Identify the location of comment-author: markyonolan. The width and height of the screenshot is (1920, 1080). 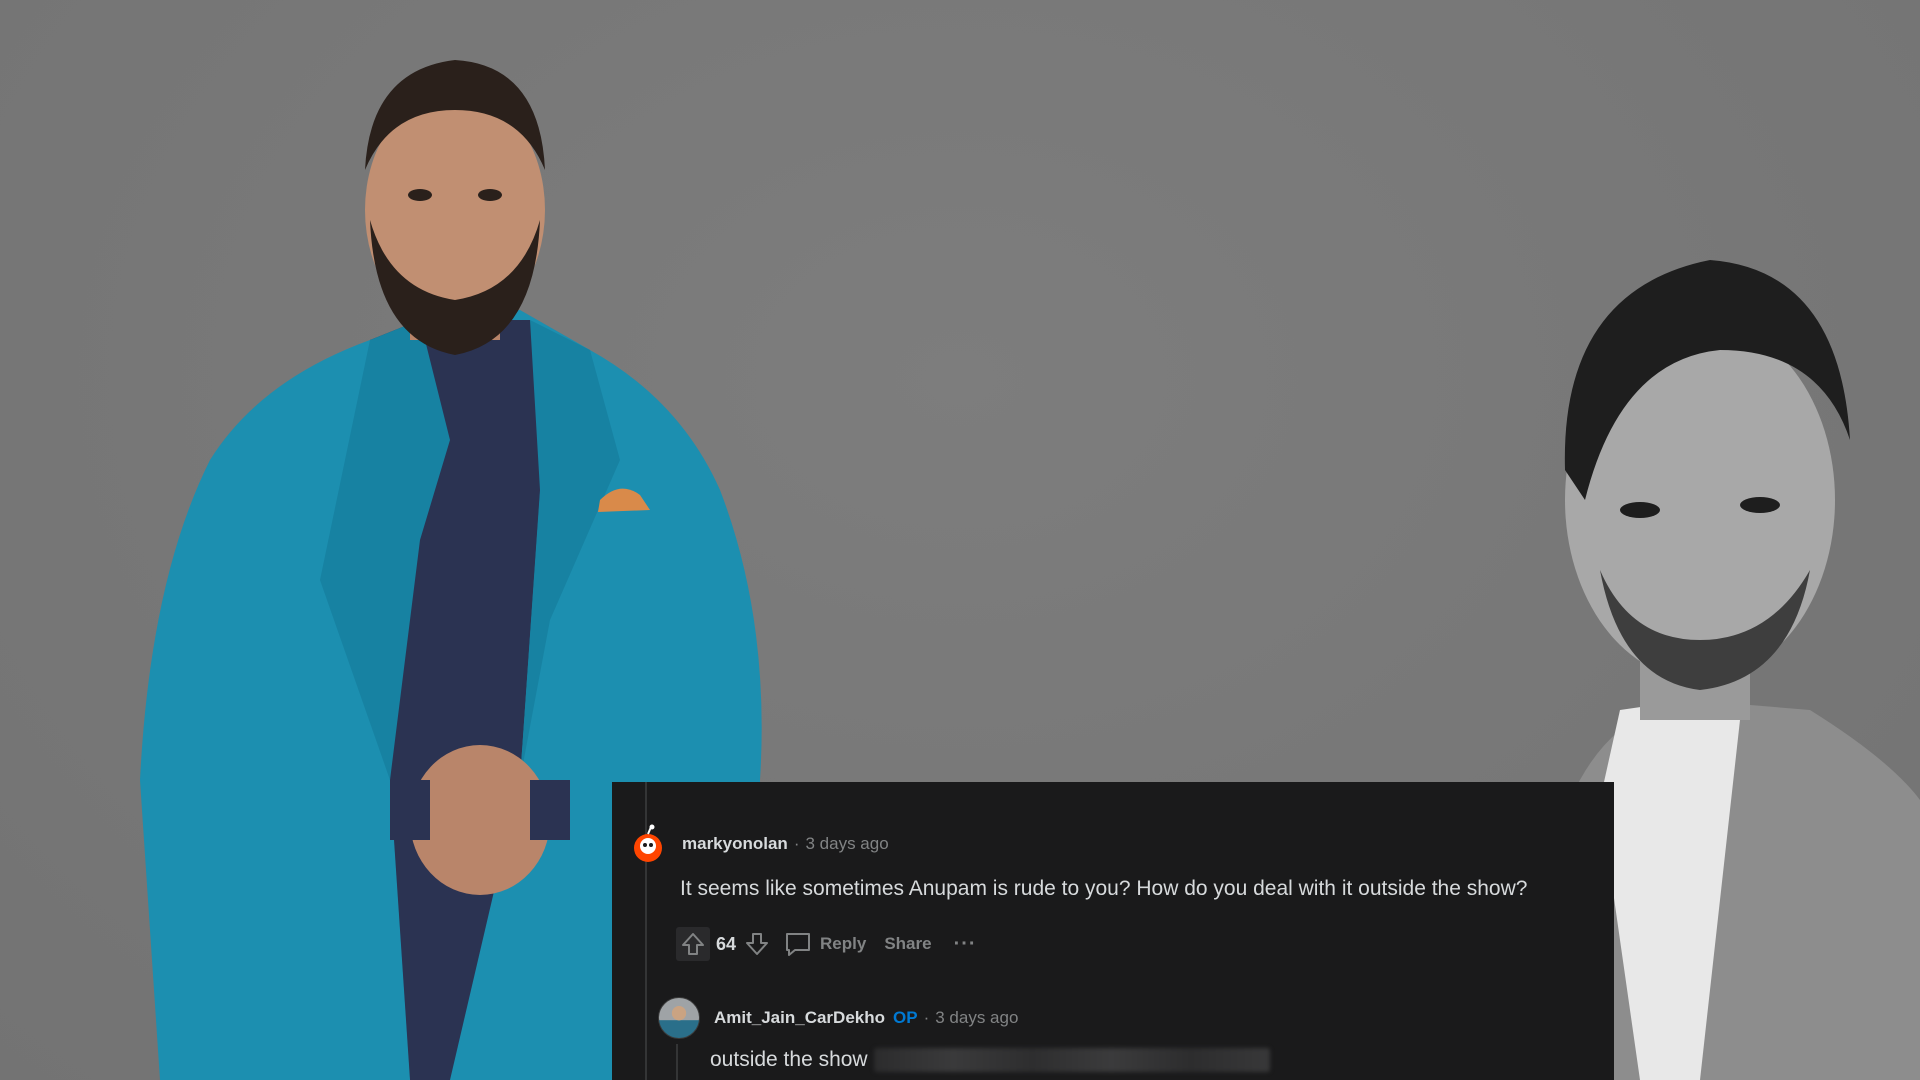
(735, 844).